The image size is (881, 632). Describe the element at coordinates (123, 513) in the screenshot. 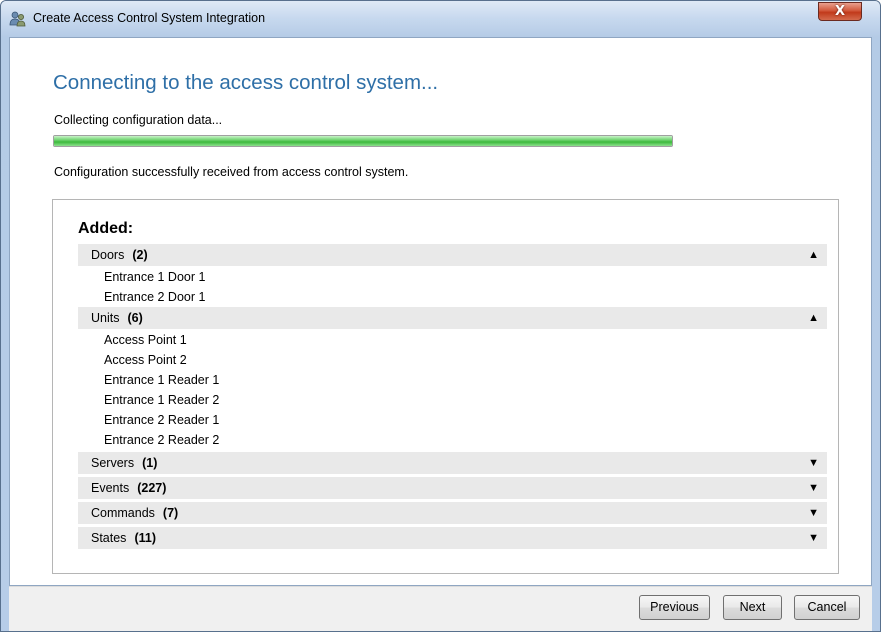

I see `section-name: Commands` at that location.